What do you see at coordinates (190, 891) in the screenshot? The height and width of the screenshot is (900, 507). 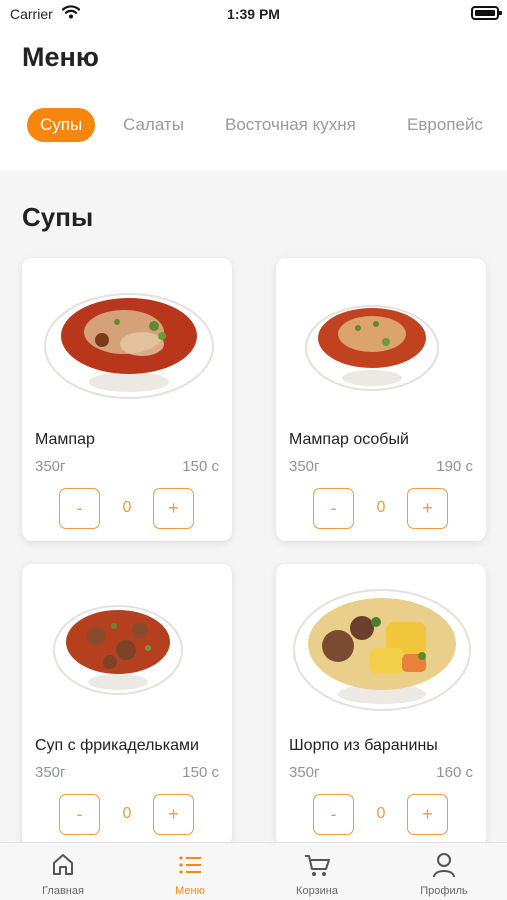 I see `nav-label: Меню` at bounding box center [190, 891].